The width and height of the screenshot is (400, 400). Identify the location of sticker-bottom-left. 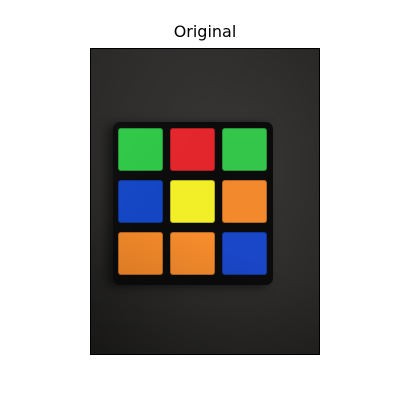
(140, 253).